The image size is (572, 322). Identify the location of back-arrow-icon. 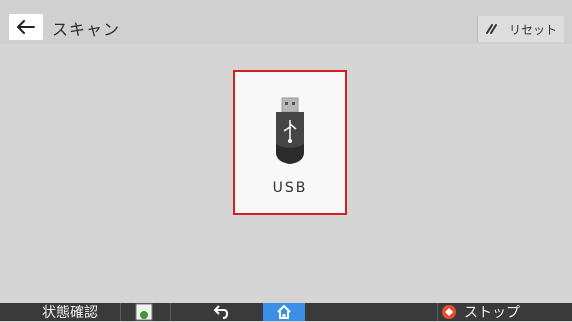
(26, 27).